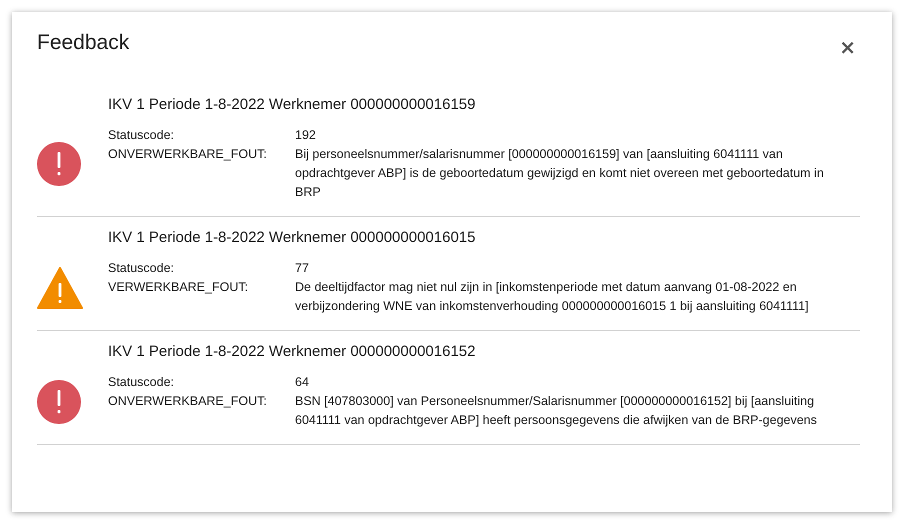  I want to click on dialog-title: Feedback, so click(83, 43).